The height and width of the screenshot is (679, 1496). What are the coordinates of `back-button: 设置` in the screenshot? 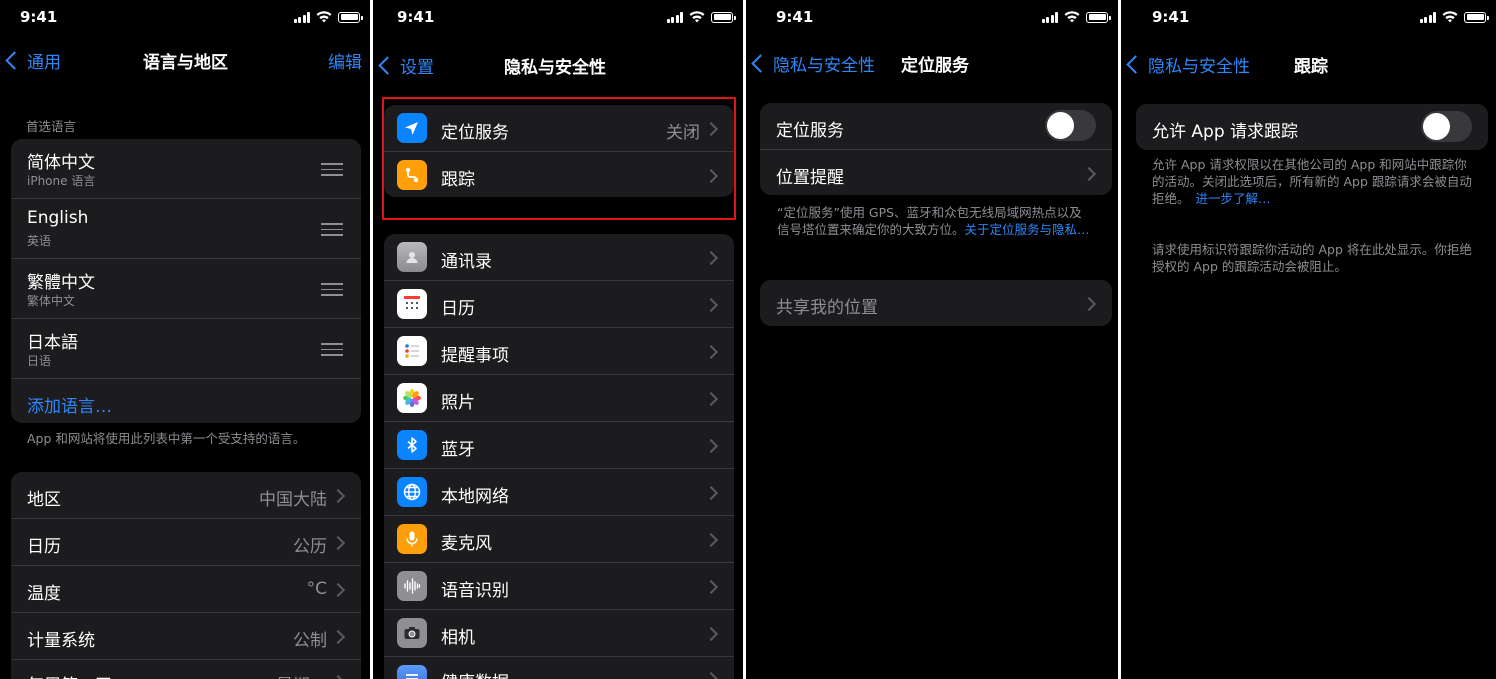 It's located at (405, 65).